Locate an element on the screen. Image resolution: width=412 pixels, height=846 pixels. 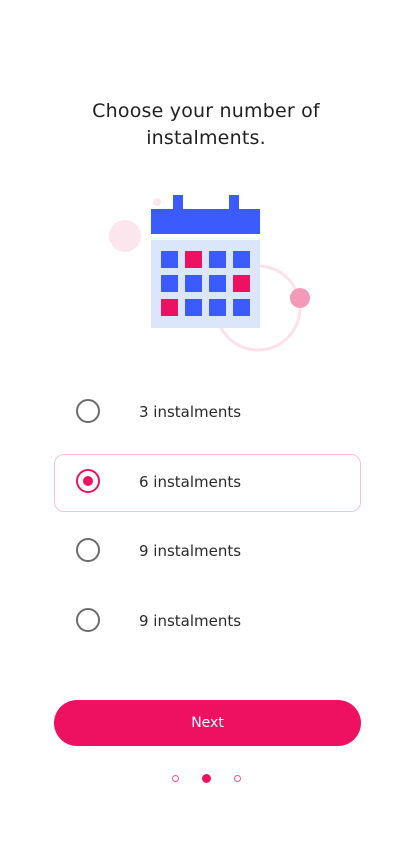
option-6-instalments: 6 instalments is located at coordinates (207, 482).